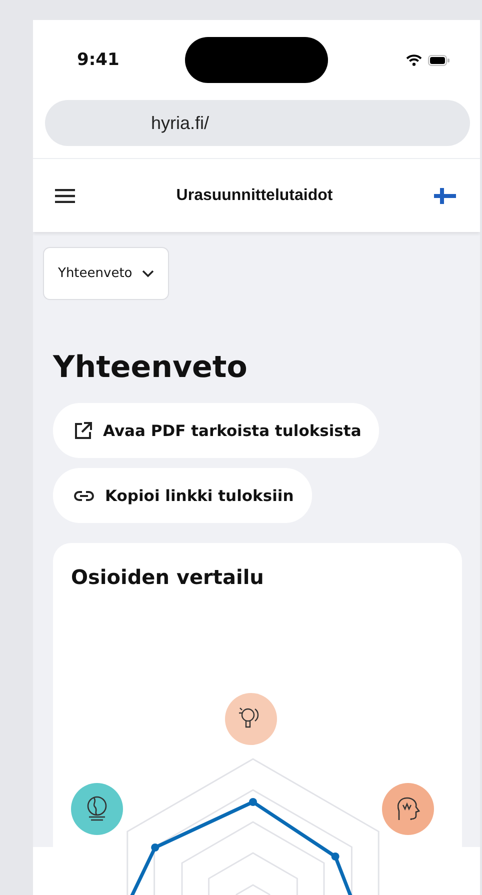  I want to click on page-title: Urasuunnittelutaidot, so click(254, 195).